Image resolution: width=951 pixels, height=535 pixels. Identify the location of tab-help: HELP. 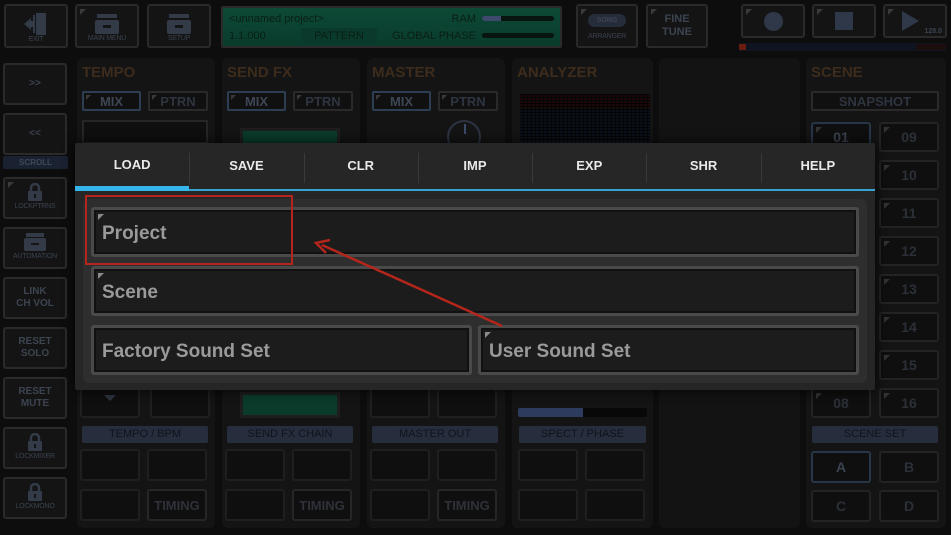
(817, 167).